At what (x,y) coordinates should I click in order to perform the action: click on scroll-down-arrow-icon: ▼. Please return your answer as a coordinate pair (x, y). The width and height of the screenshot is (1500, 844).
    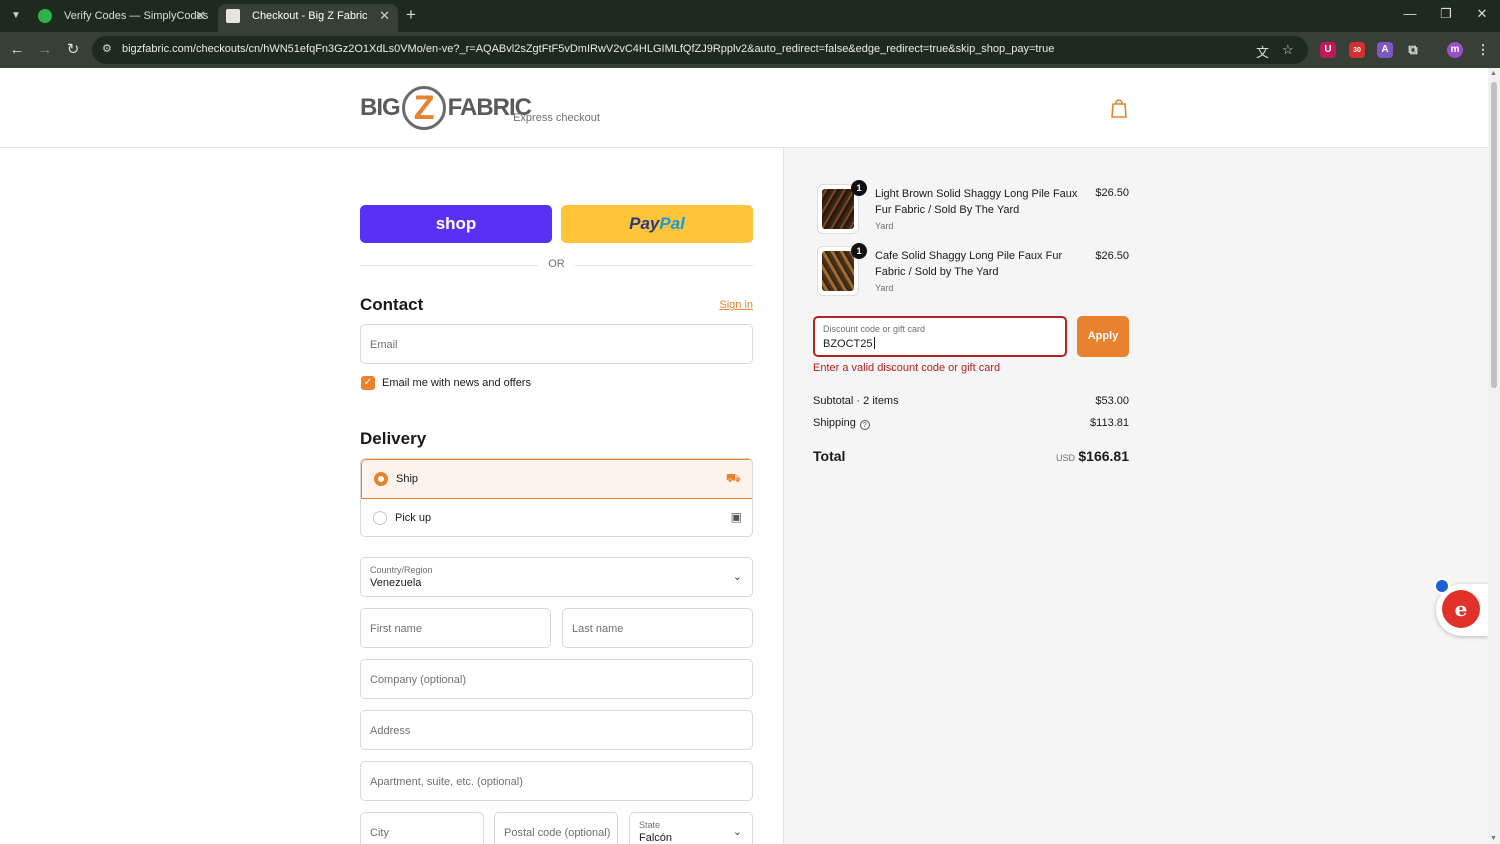
    Looking at the image, I should click on (1493, 838).